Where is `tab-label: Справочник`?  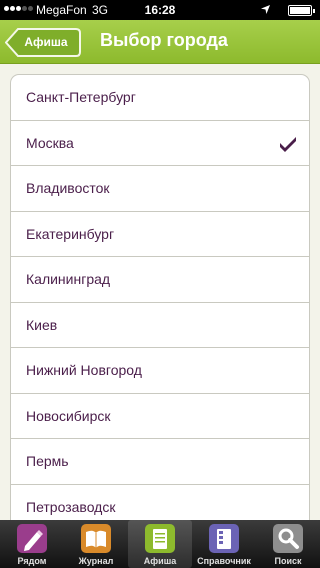
tab-label: Справочник is located at coordinates (224, 561).